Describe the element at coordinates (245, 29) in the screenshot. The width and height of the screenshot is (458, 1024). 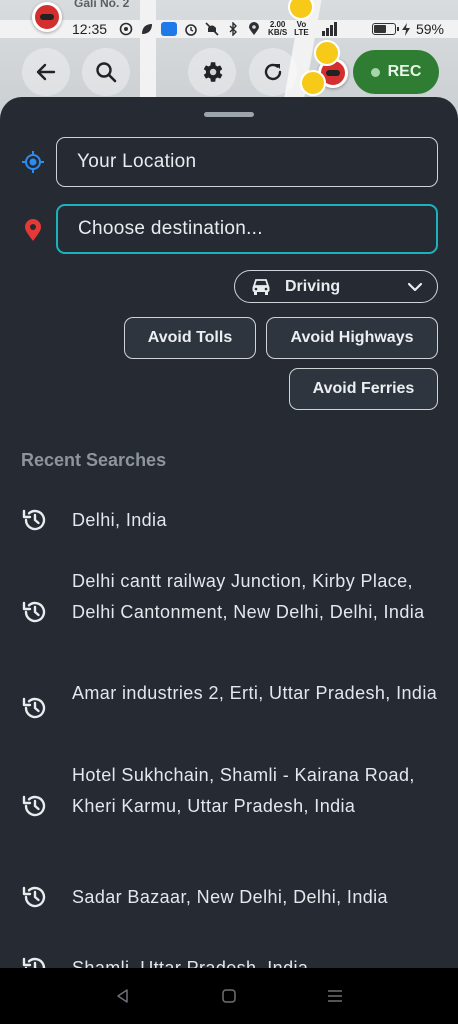
I see `status-icons: 2.00 KB/S Vo LTE` at that location.